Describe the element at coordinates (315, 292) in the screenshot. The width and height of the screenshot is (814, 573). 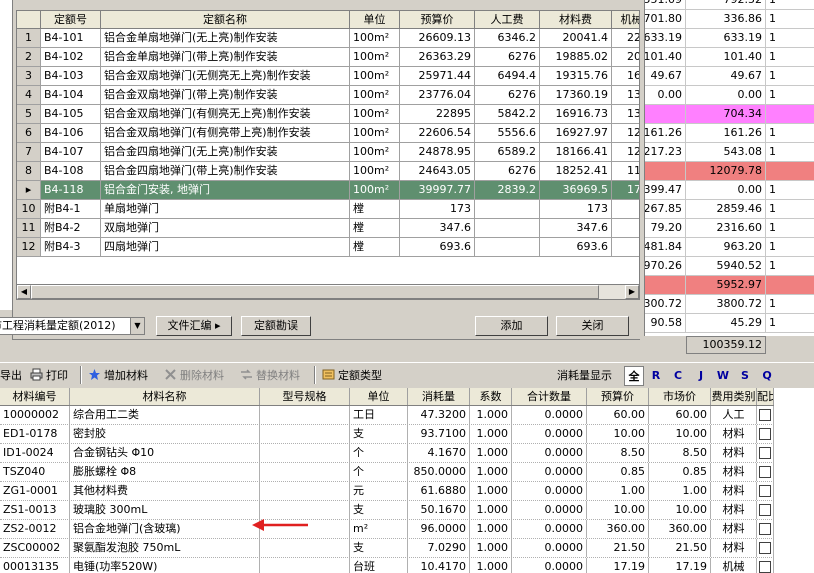
I see `scroll-thumb` at that location.